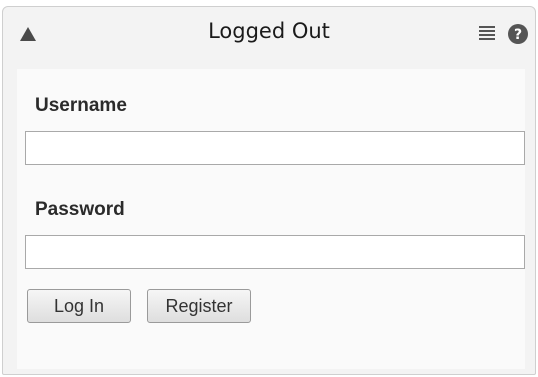 This screenshot has height=377, width=538. I want to click on panel-titlebar: Logged Out ?, so click(269, 34).